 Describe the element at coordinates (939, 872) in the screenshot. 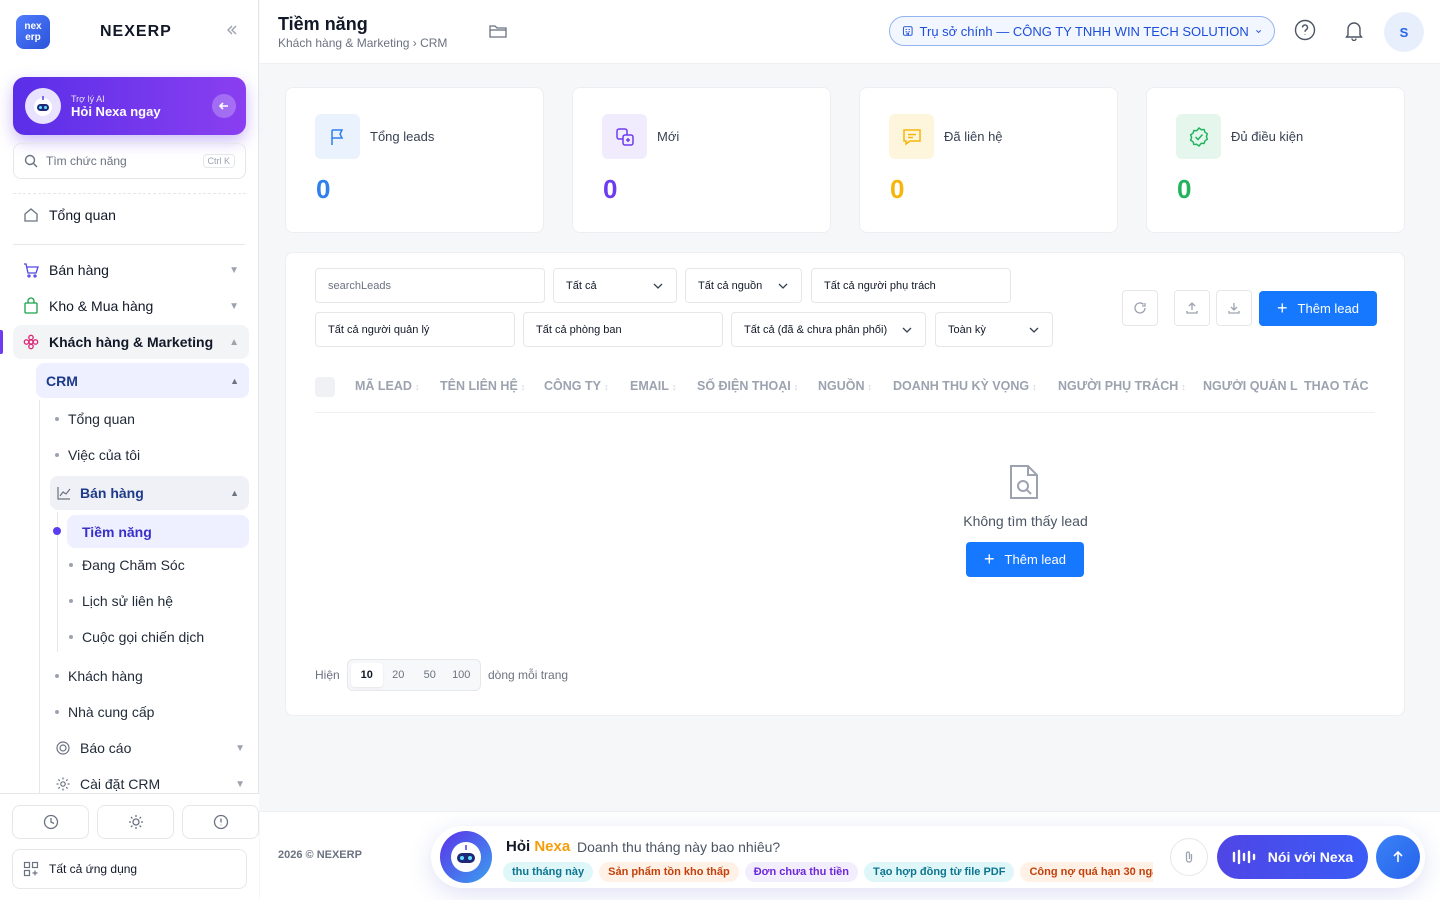

I see `suggestion-chip: Tạo hợp đồng từ file PDF` at that location.